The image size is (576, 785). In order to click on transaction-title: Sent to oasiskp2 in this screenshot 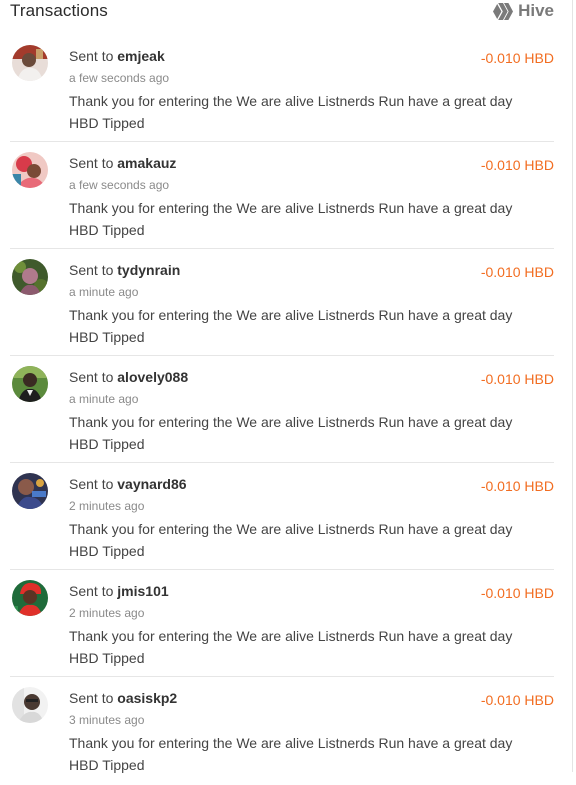, I will do `click(123, 698)`.